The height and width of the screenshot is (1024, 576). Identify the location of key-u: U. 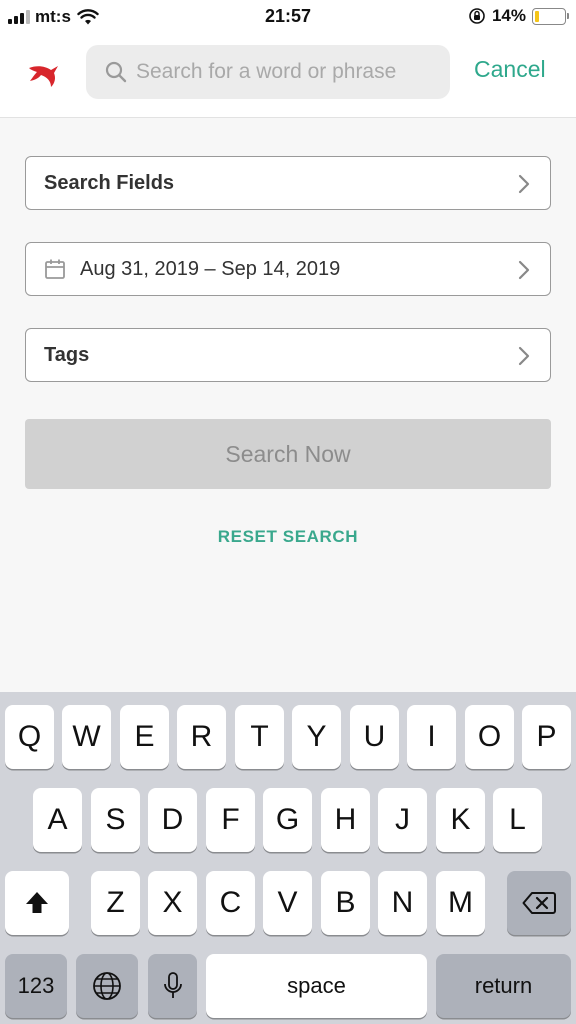
(374, 737).